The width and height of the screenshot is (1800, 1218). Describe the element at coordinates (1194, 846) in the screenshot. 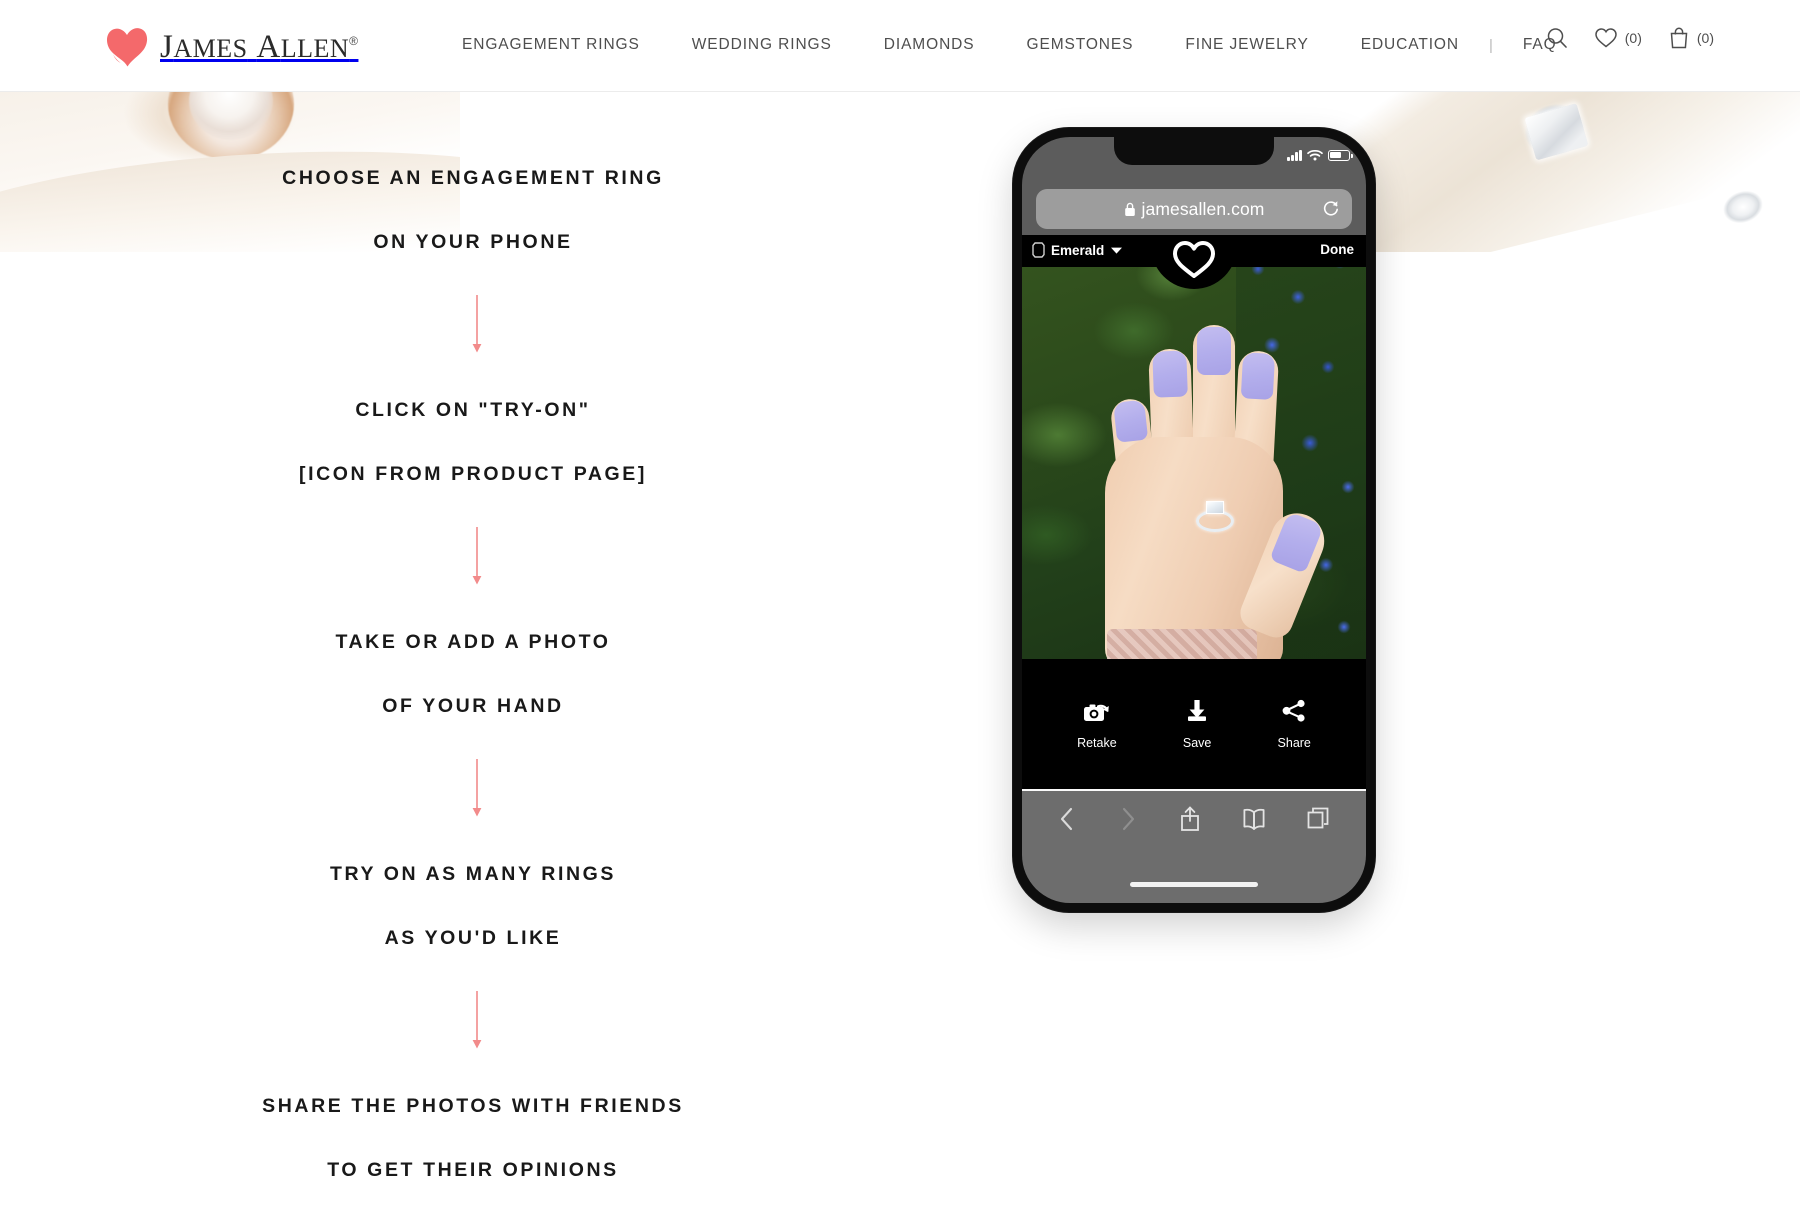

I see `safari-toolbar` at that location.